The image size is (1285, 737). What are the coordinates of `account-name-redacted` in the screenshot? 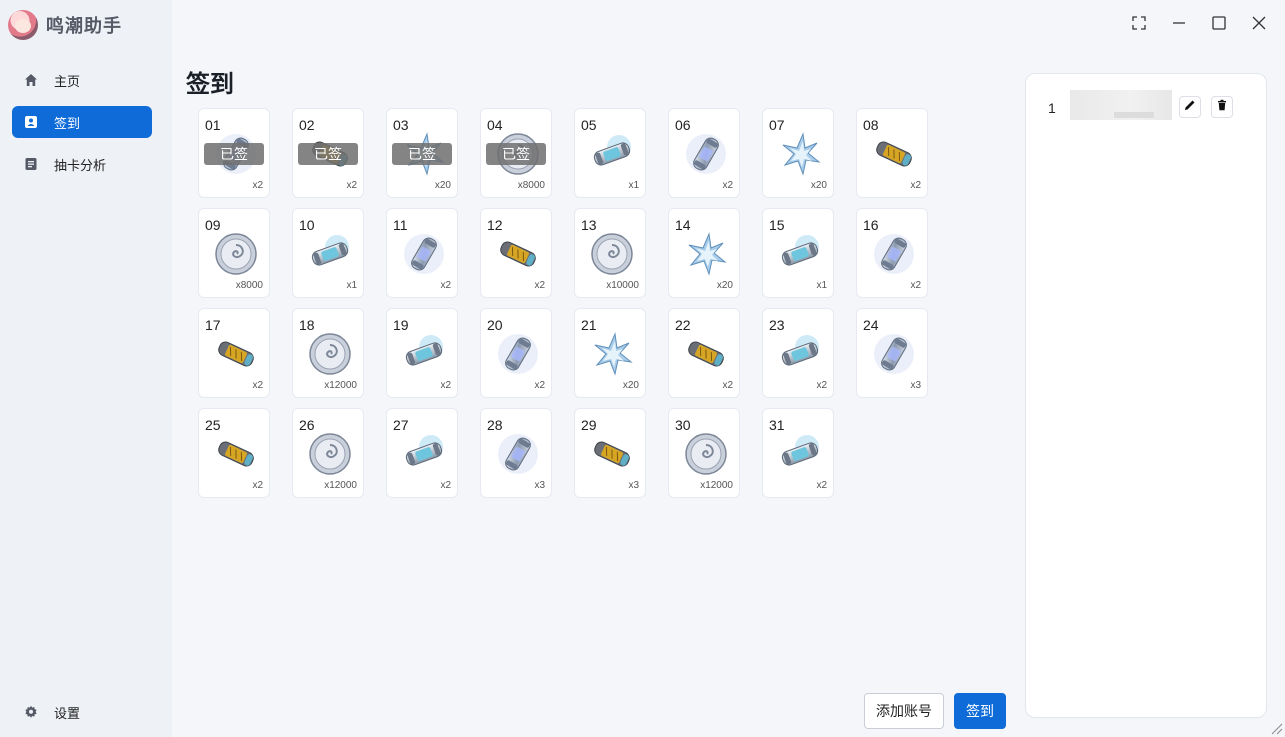 It's located at (1121, 105).